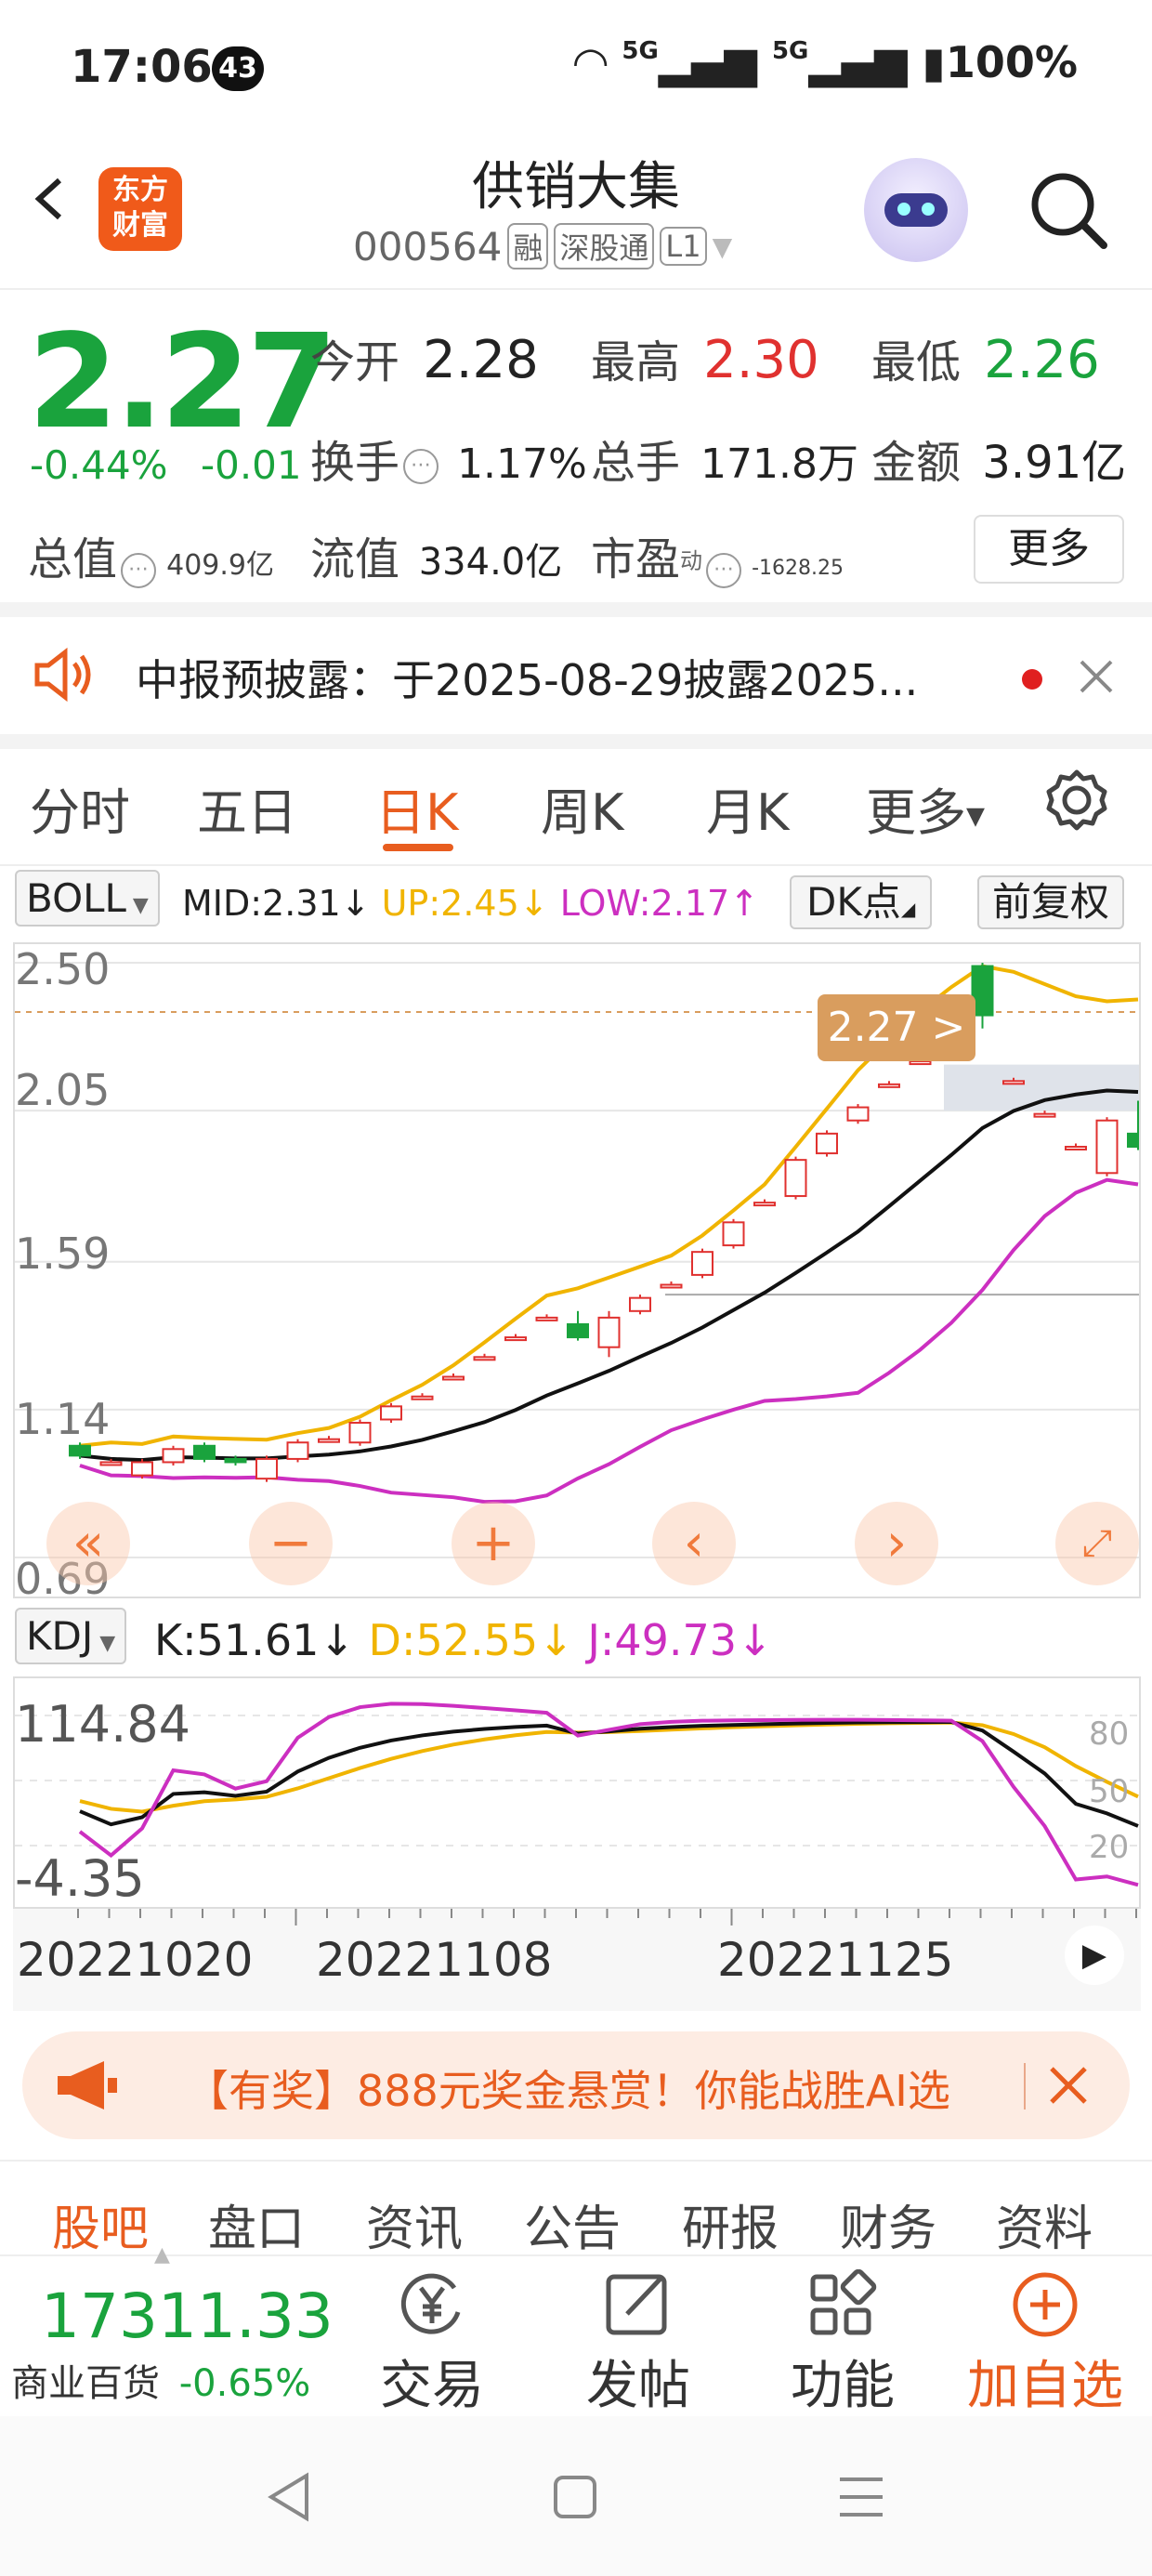 Image resolution: width=1152 pixels, height=2576 pixels. I want to click on nav-back-icon, so click(289, 2497).